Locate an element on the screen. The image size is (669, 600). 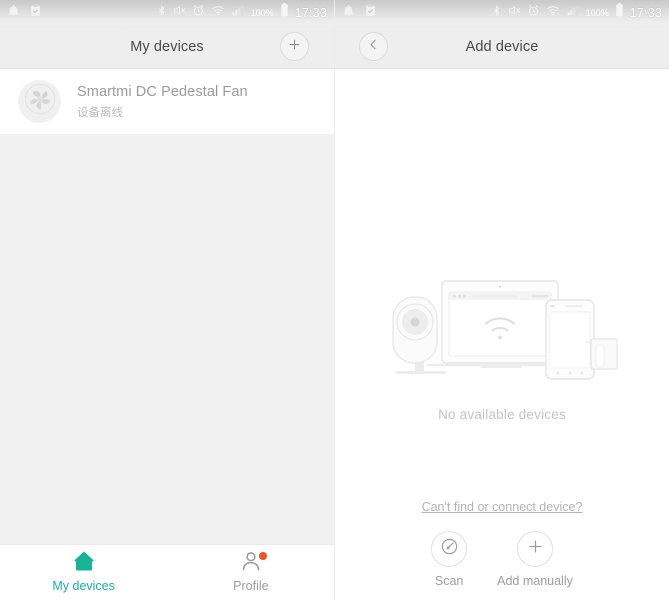
empty-state-label: No available devices is located at coordinates (502, 414).